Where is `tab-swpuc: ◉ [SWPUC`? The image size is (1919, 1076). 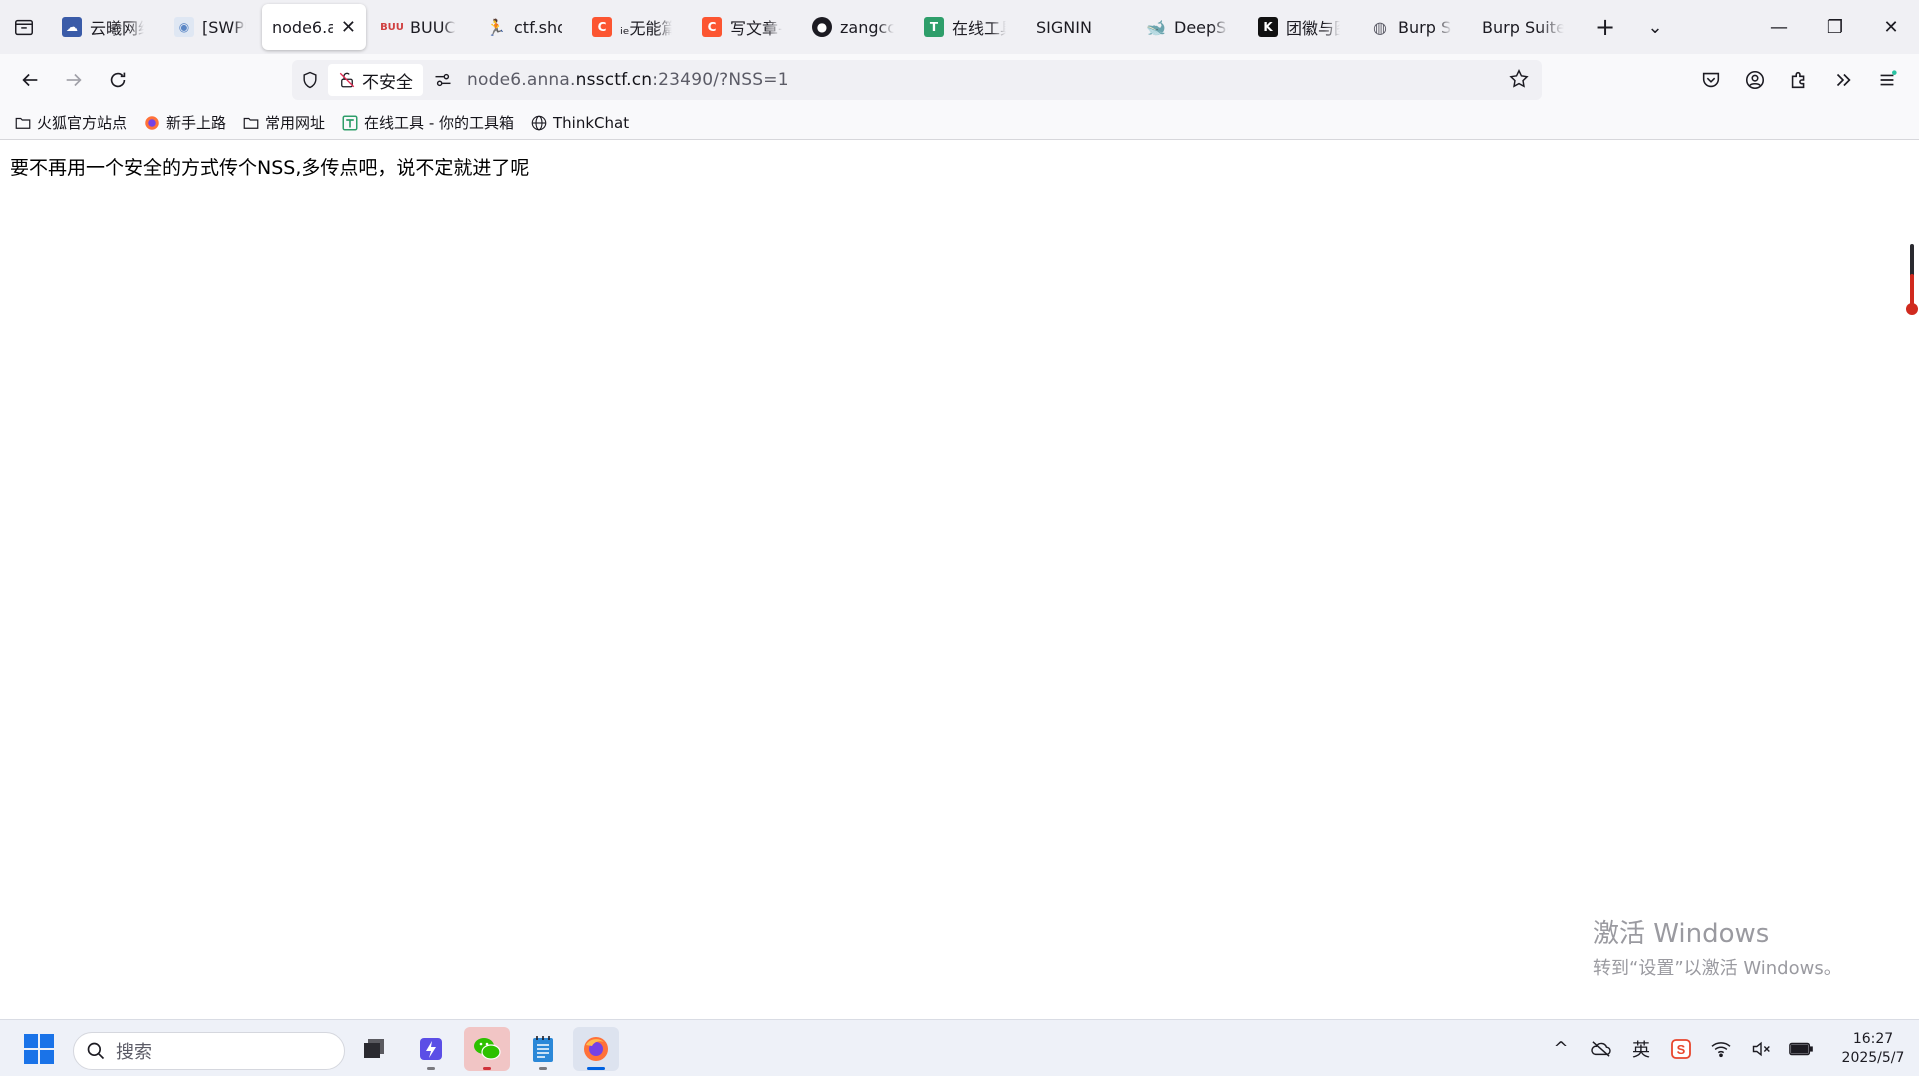
tab-swpuc: ◉ [SWPUC is located at coordinates (210, 27).